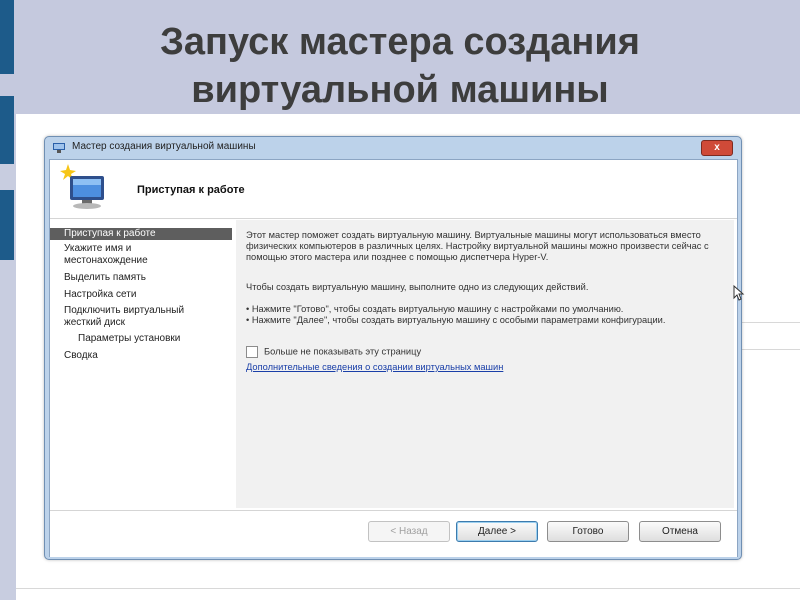  Describe the element at coordinates (141, 356) in the screenshot. I see `step-summary: Сводка` at that location.